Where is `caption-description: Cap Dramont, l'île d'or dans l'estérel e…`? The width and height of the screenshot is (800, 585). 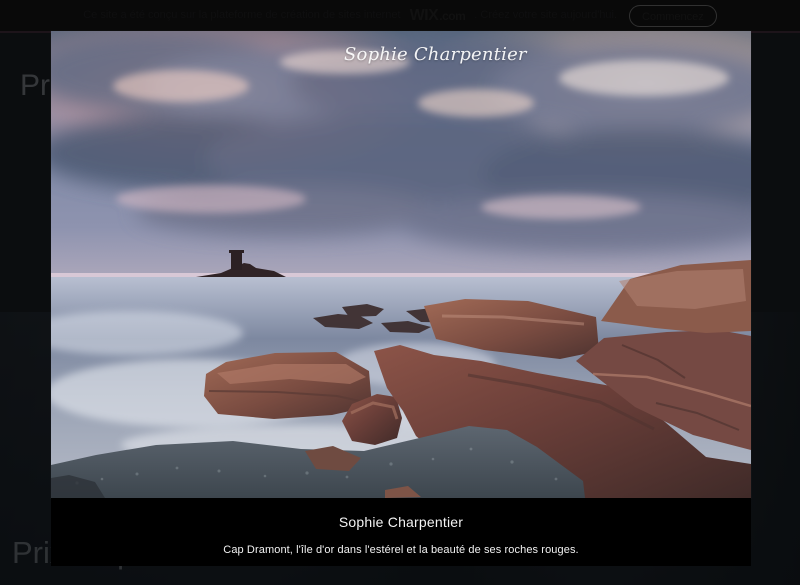
caption-description: Cap Dramont, l'île d'or dans l'estérel e… is located at coordinates (401, 550).